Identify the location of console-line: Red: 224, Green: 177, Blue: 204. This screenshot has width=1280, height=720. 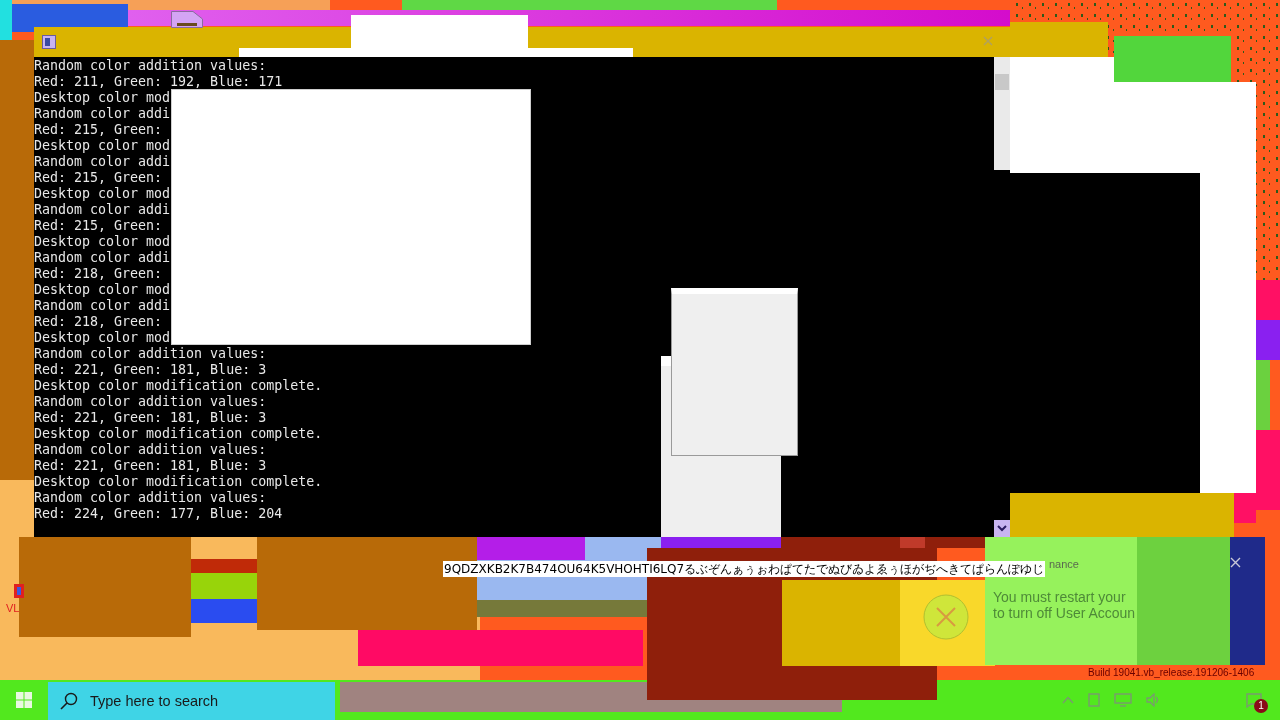
(158, 514).